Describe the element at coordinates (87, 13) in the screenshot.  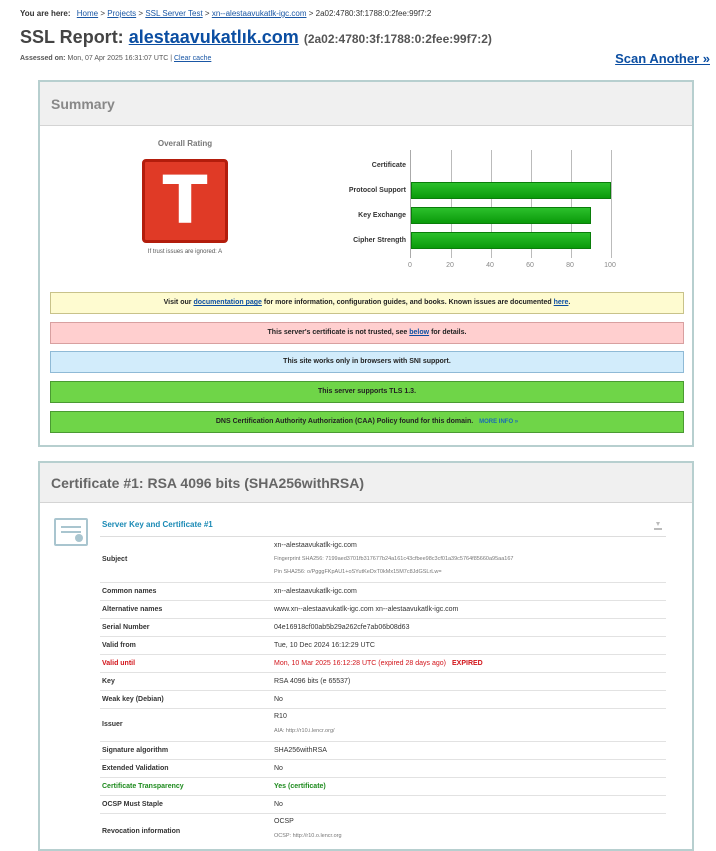
I see `breadcrumb-home-link: Home` at that location.